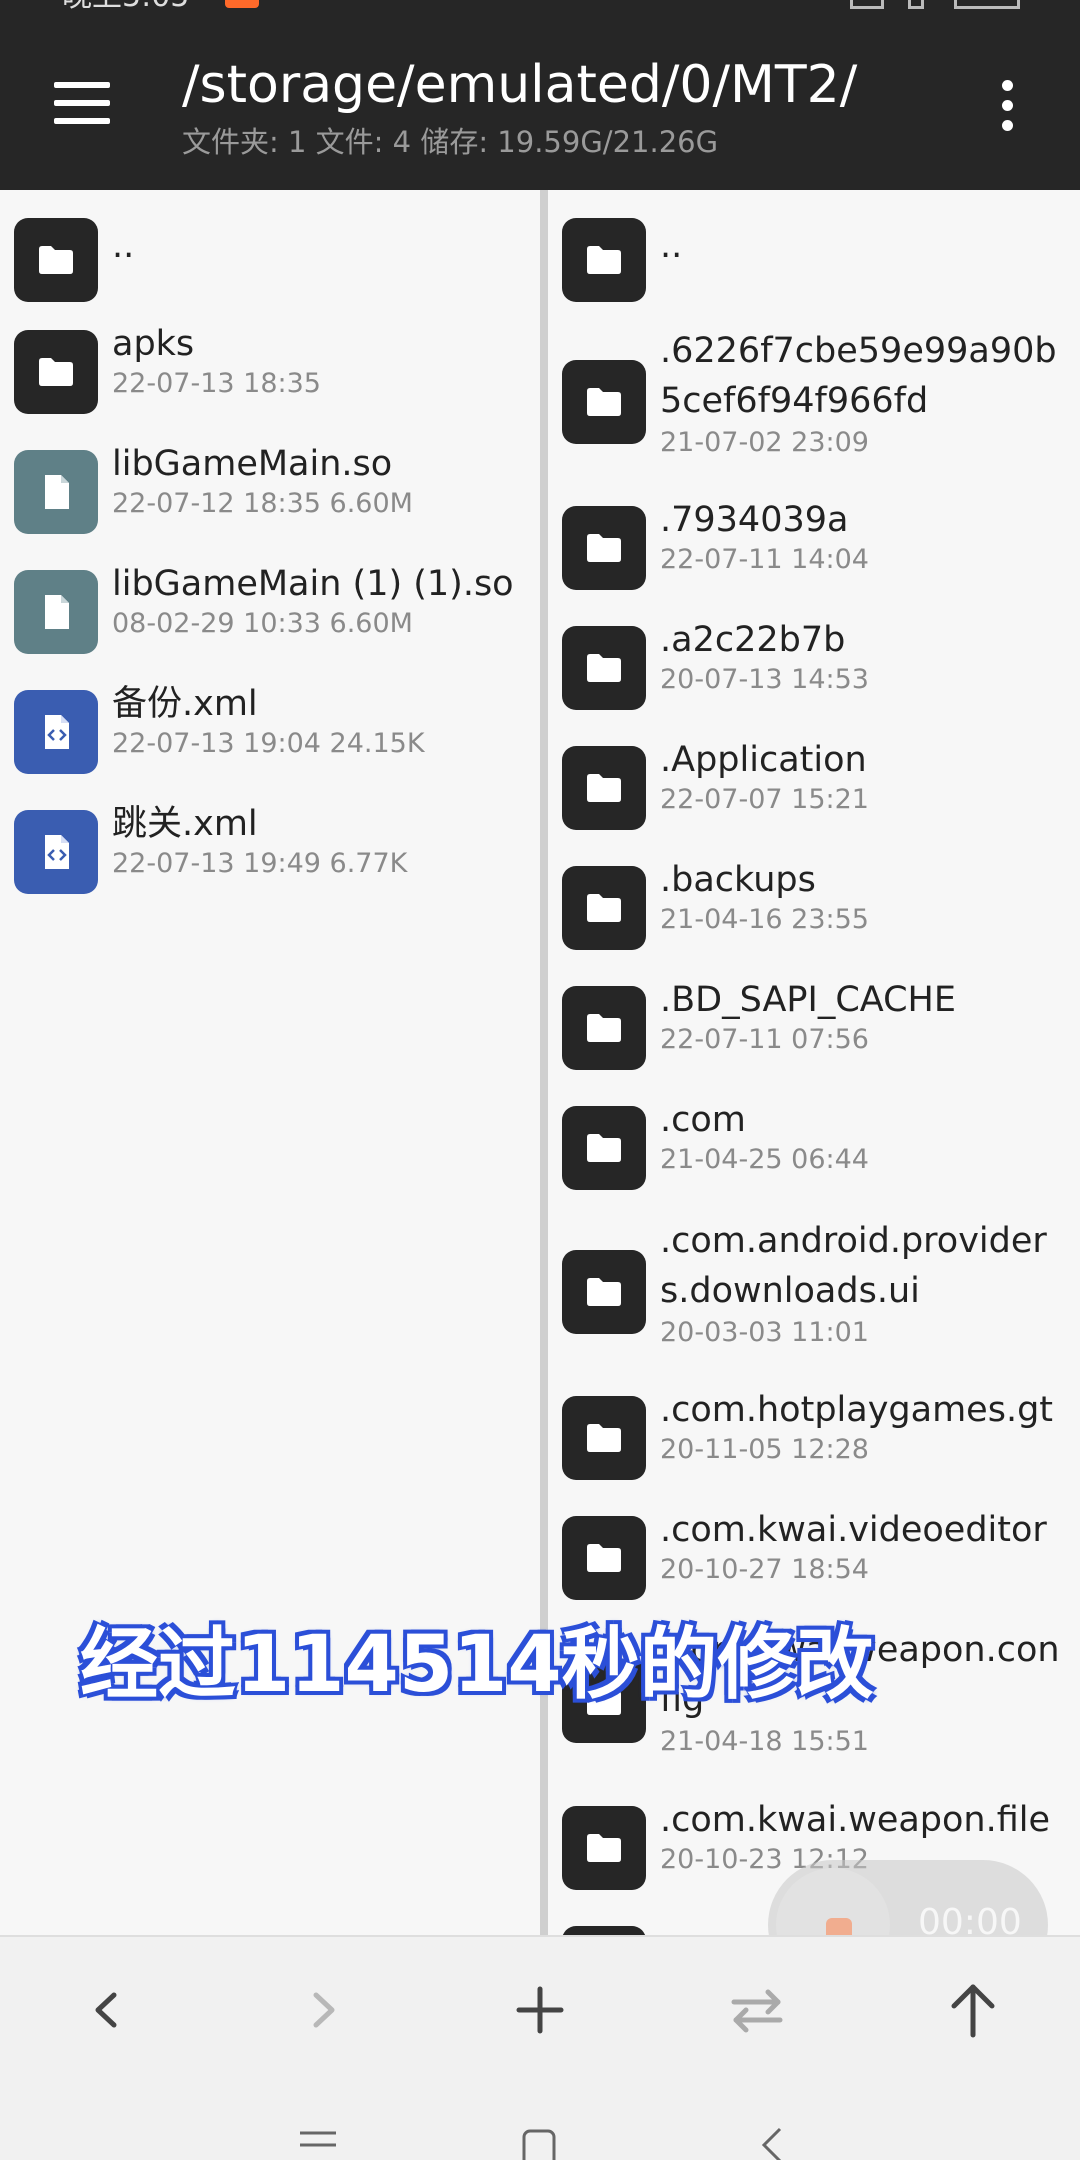 This screenshot has height=2160, width=1080. What do you see at coordinates (318, 2143) in the screenshot?
I see `recent-apps-icon` at bounding box center [318, 2143].